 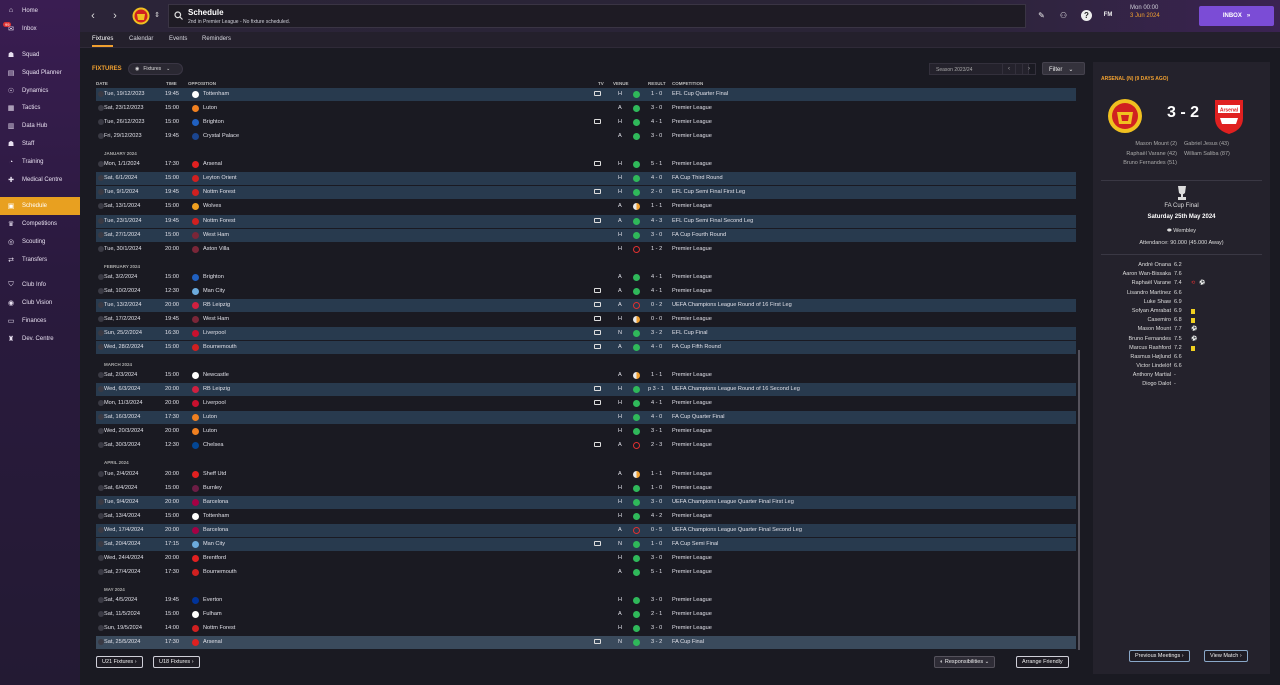 I want to click on search-icon, so click(x=178, y=15).